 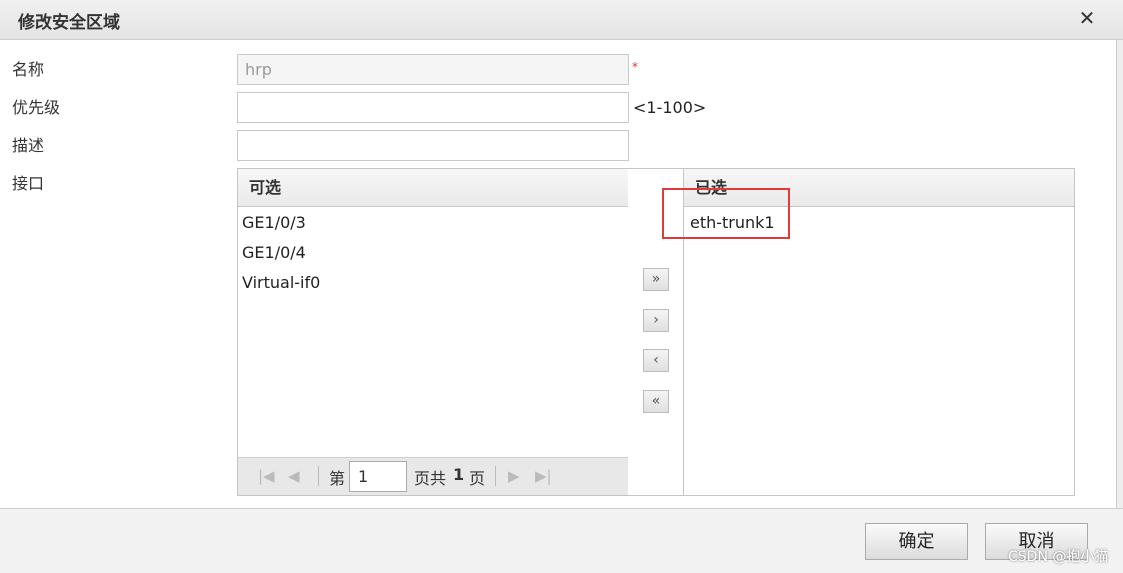 What do you see at coordinates (514, 476) in the screenshot?
I see `next-page-icon: ▶` at bounding box center [514, 476].